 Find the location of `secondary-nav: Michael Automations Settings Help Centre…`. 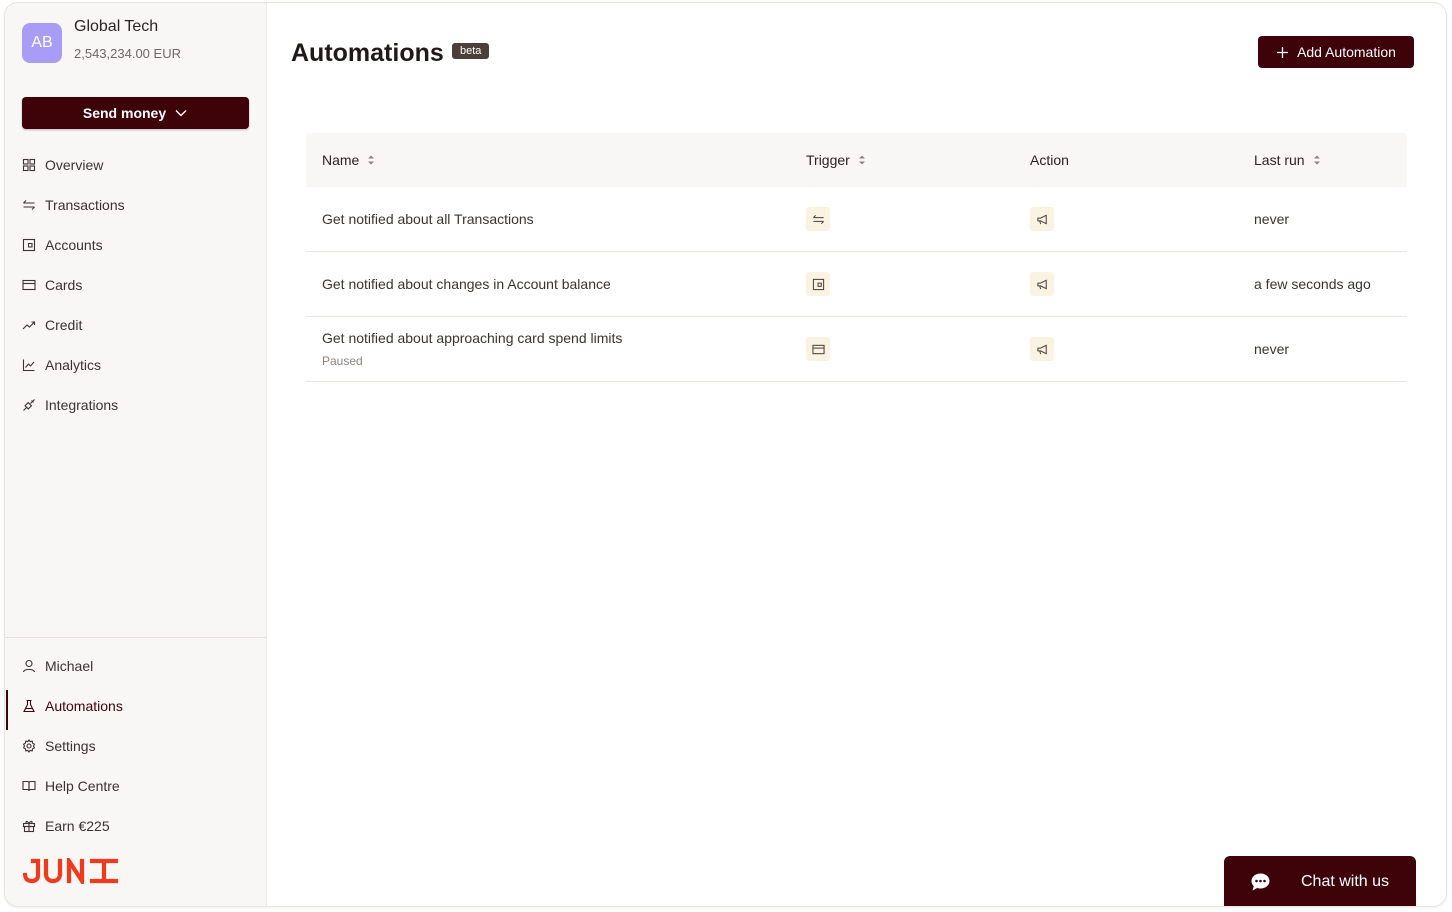

secondary-nav: Michael Automations Settings Help Centre… is located at coordinates (135, 746).